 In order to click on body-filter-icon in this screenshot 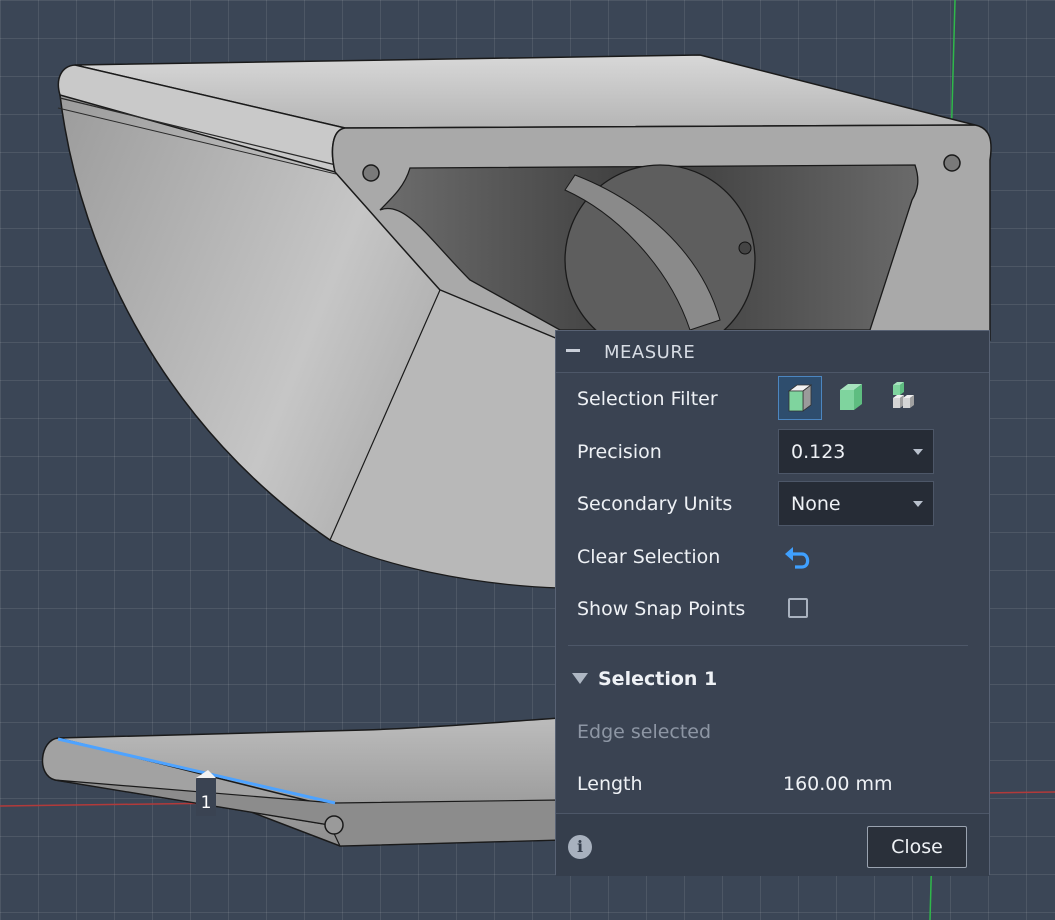, I will do `click(800, 398)`.